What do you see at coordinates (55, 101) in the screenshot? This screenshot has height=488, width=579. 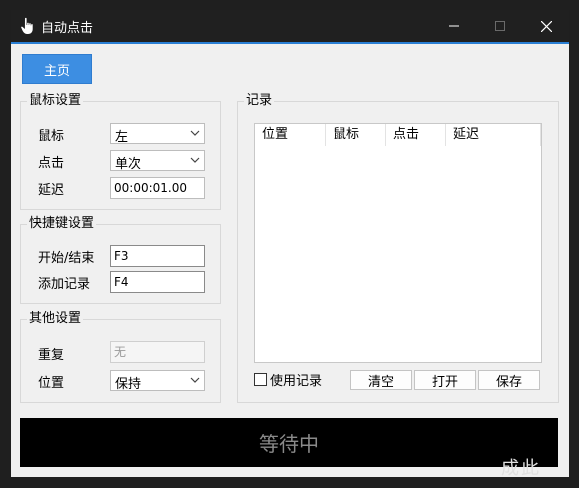 I see `mouse-settings-title: 鼠标设置` at bounding box center [55, 101].